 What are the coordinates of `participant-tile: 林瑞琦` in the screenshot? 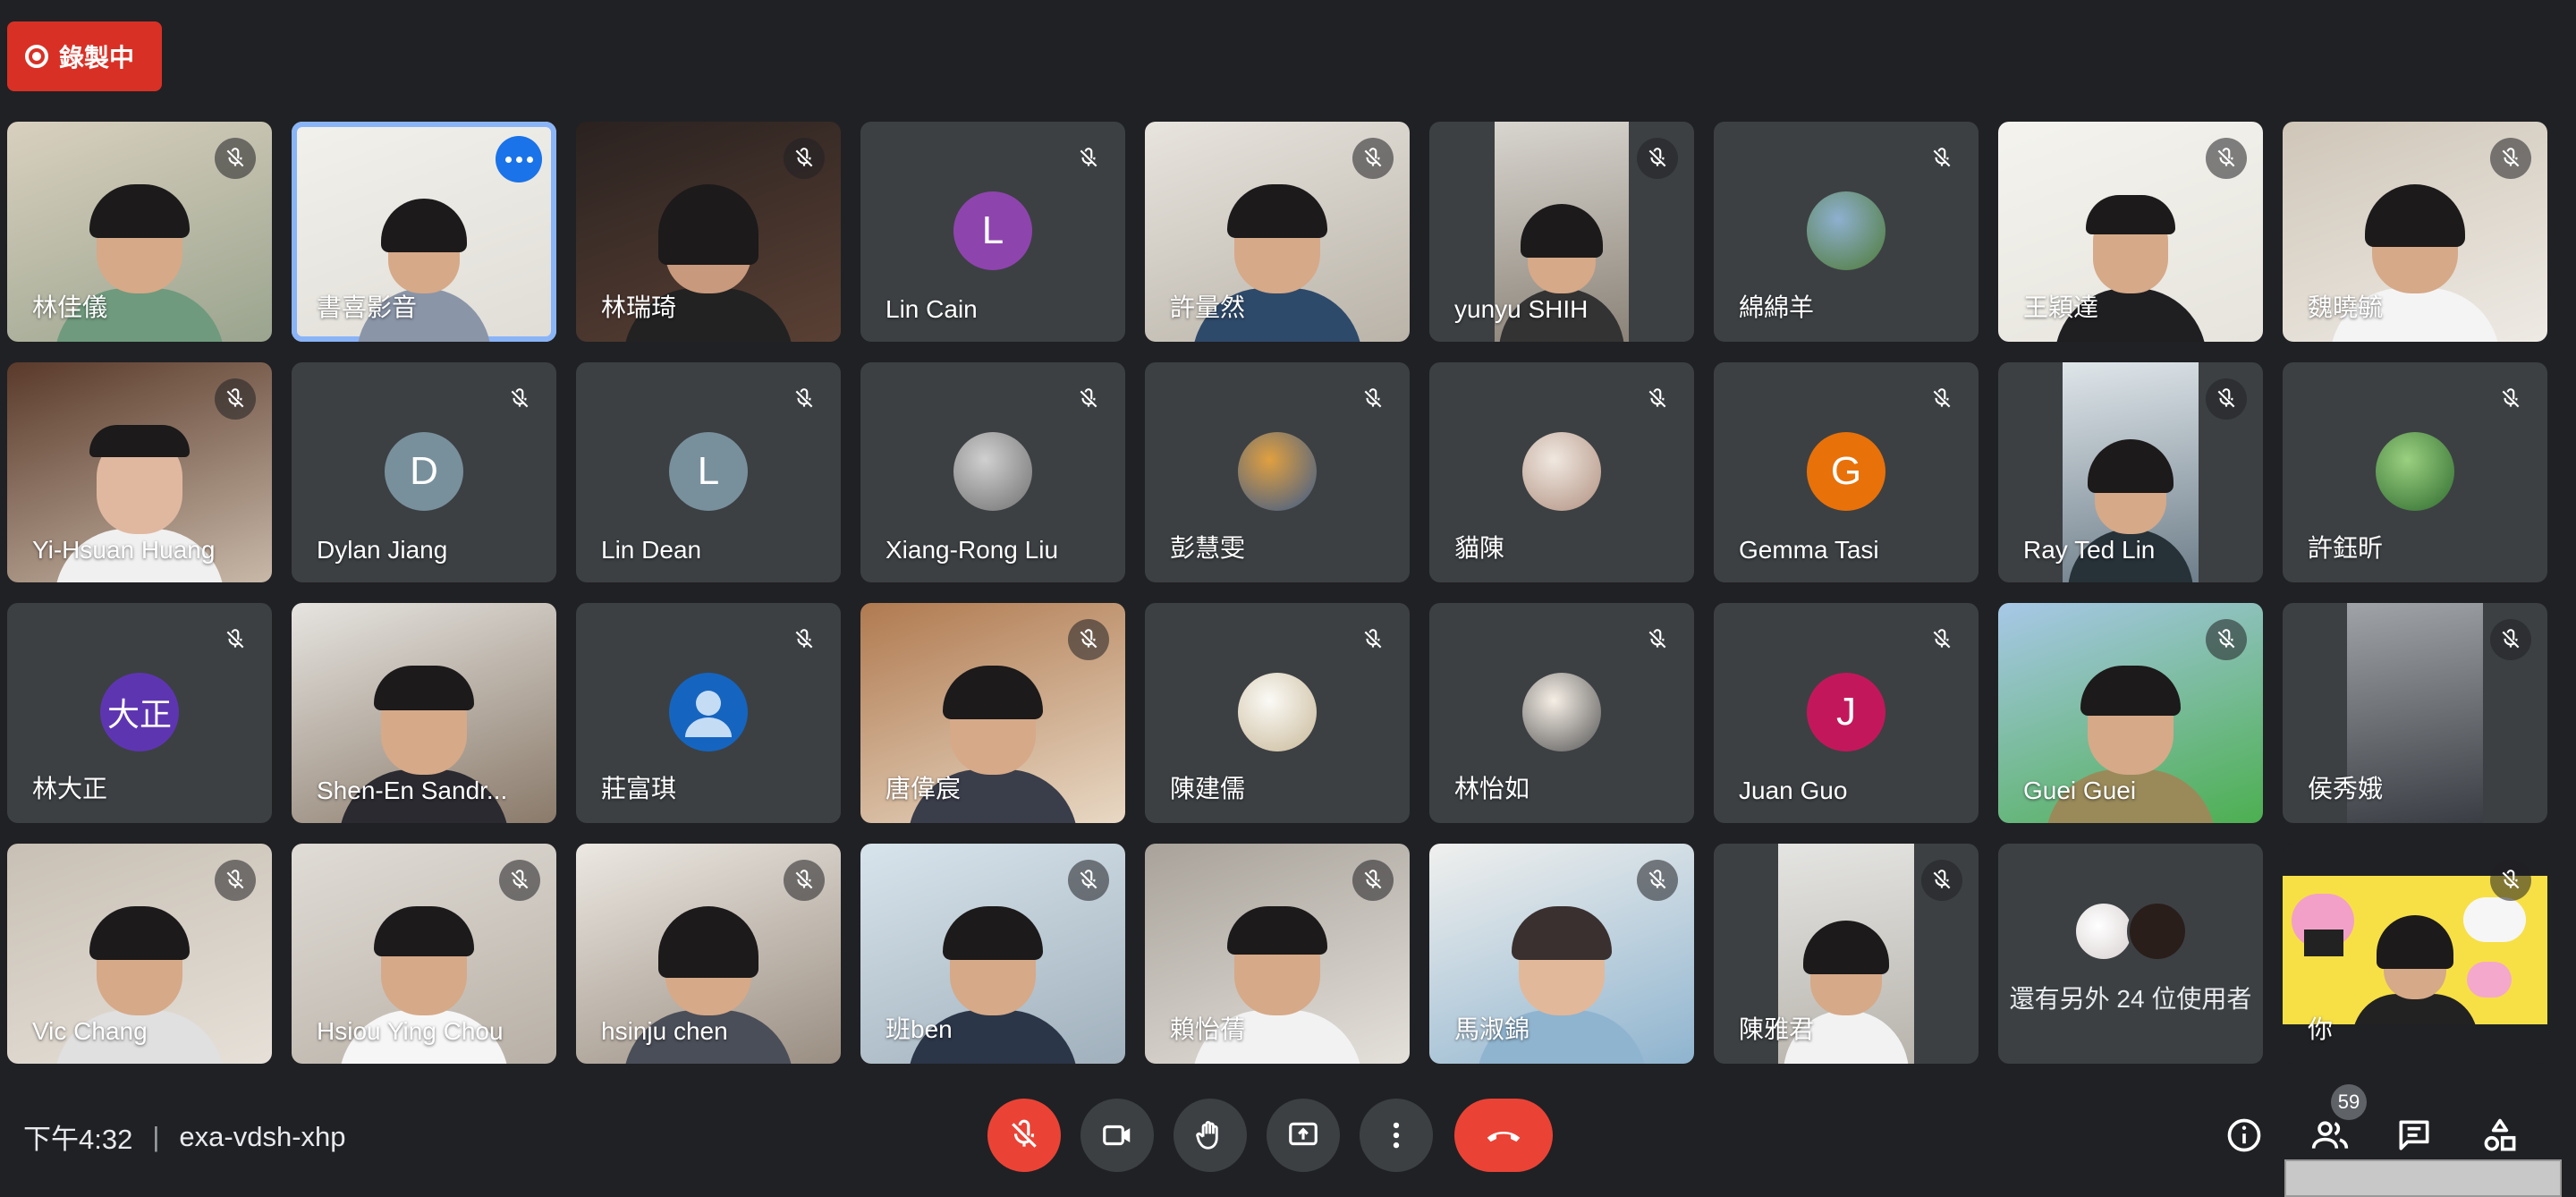 It's located at (708, 232).